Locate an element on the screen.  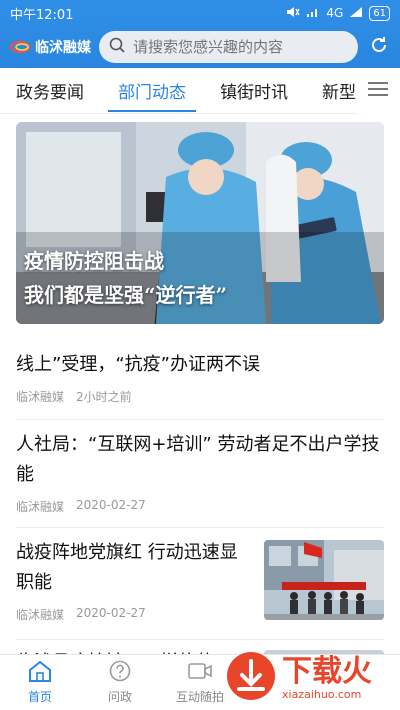
news-thumbnail is located at coordinates (324, 580).